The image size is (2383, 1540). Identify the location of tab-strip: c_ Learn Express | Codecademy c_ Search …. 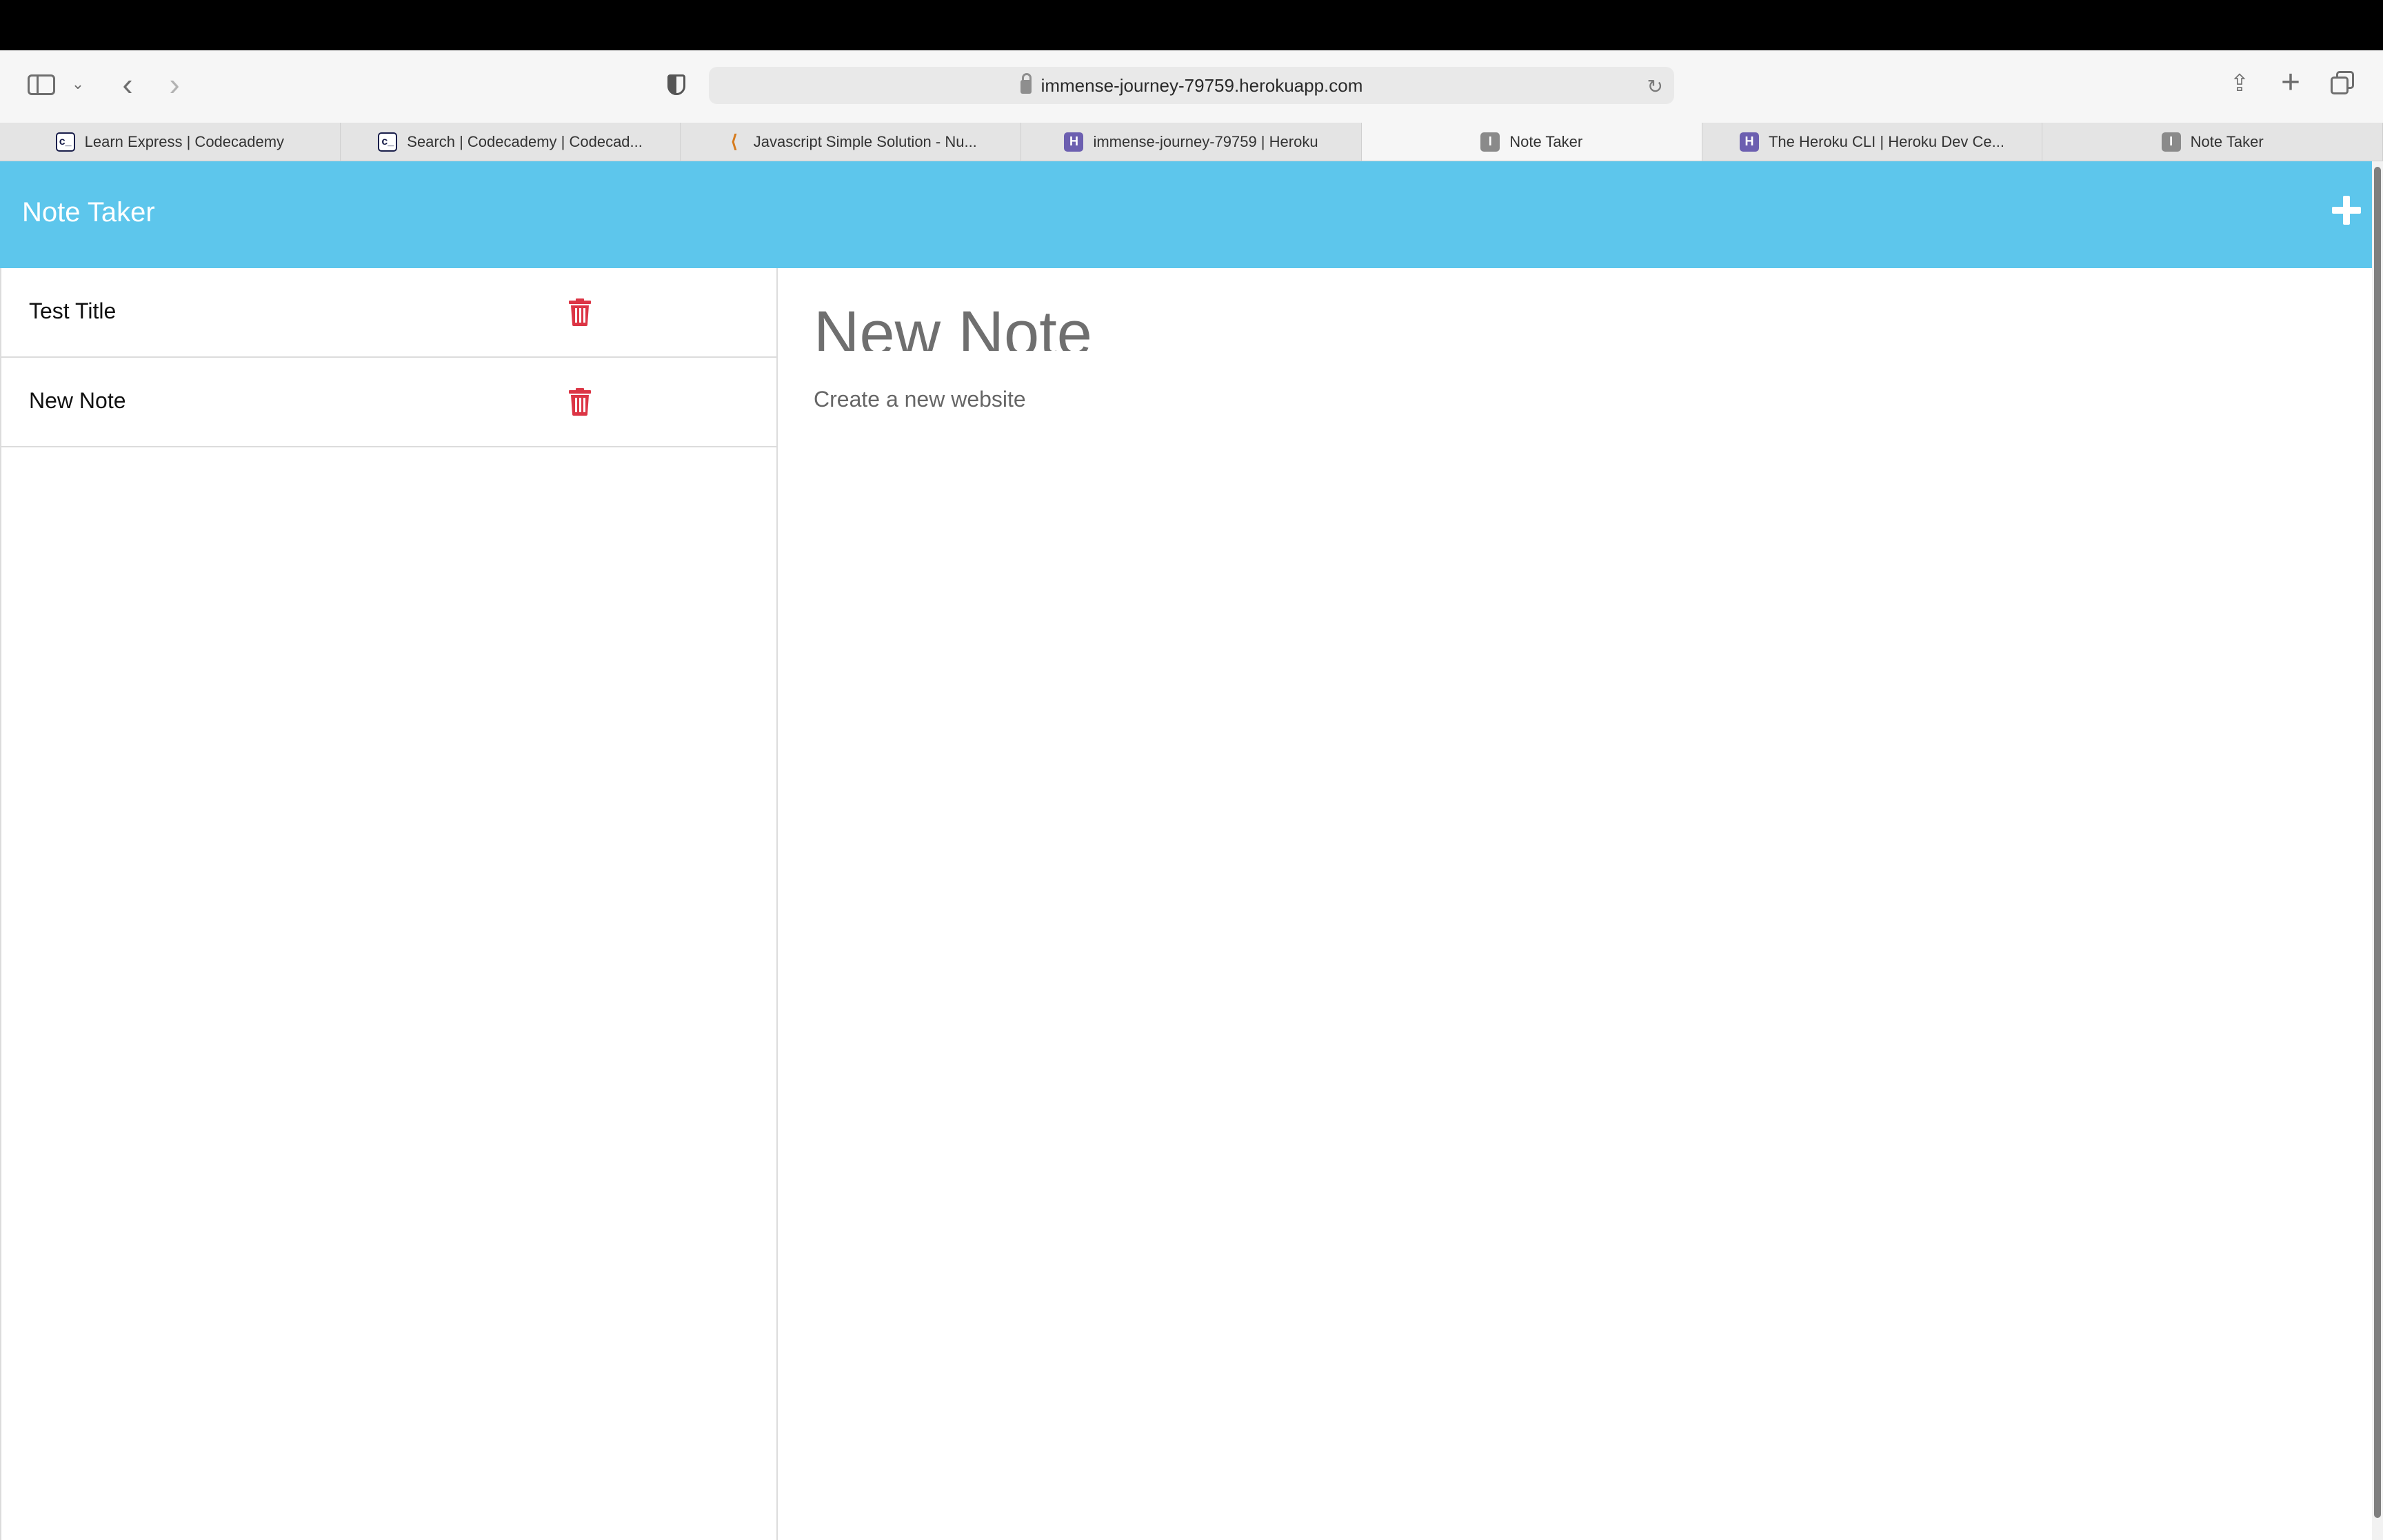
(1191, 142).